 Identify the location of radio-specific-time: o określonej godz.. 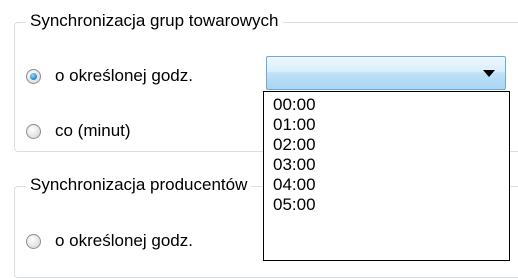
(109, 76).